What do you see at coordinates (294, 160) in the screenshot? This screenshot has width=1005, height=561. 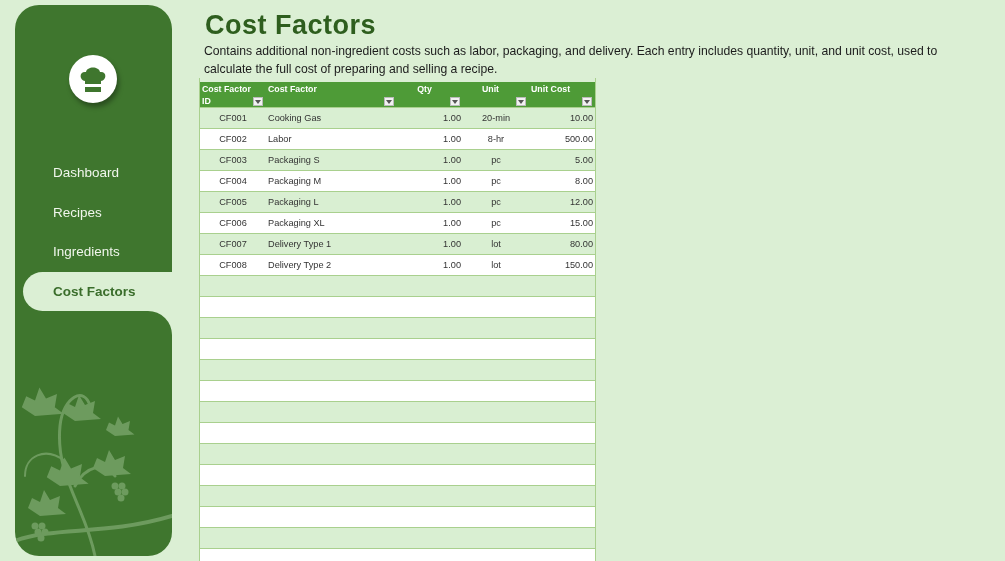 I see `table-cell: Packaging S` at bounding box center [294, 160].